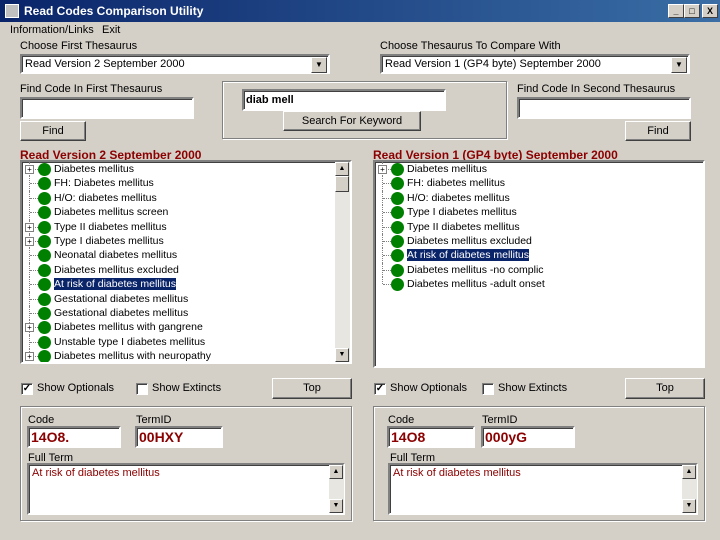 The width and height of the screenshot is (720, 540). What do you see at coordinates (107, 108) in the screenshot?
I see `find-first-input` at bounding box center [107, 108].